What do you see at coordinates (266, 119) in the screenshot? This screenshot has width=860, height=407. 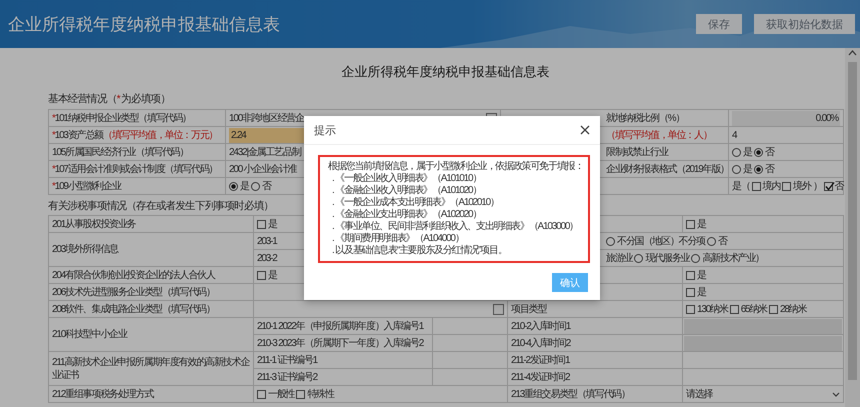 I see `cell-text: 100非跨地区经营企` at bounding box center [266, 119].